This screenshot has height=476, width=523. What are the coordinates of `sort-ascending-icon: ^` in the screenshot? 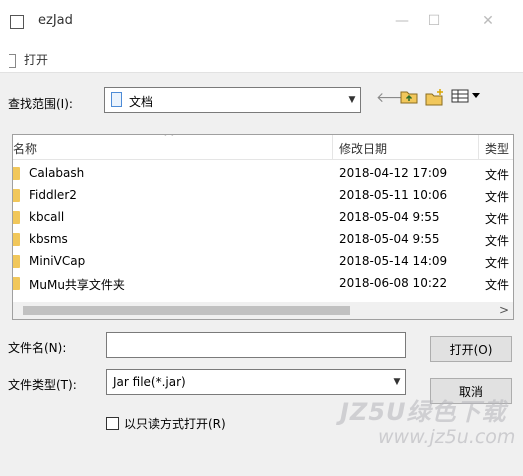 It's located at (169, 140).